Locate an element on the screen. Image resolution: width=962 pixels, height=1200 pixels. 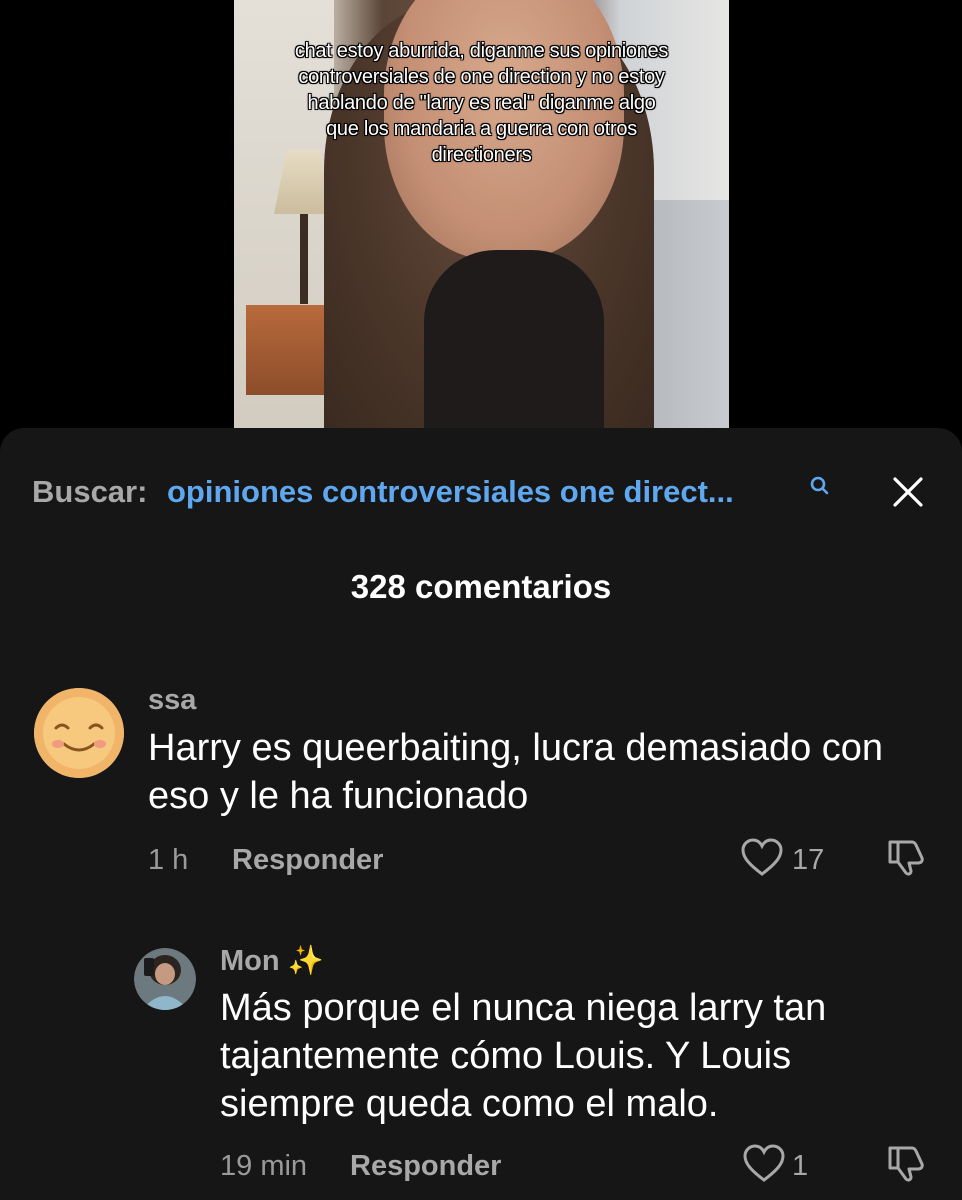
like-count: 17 is located at coordinates (808, 860).